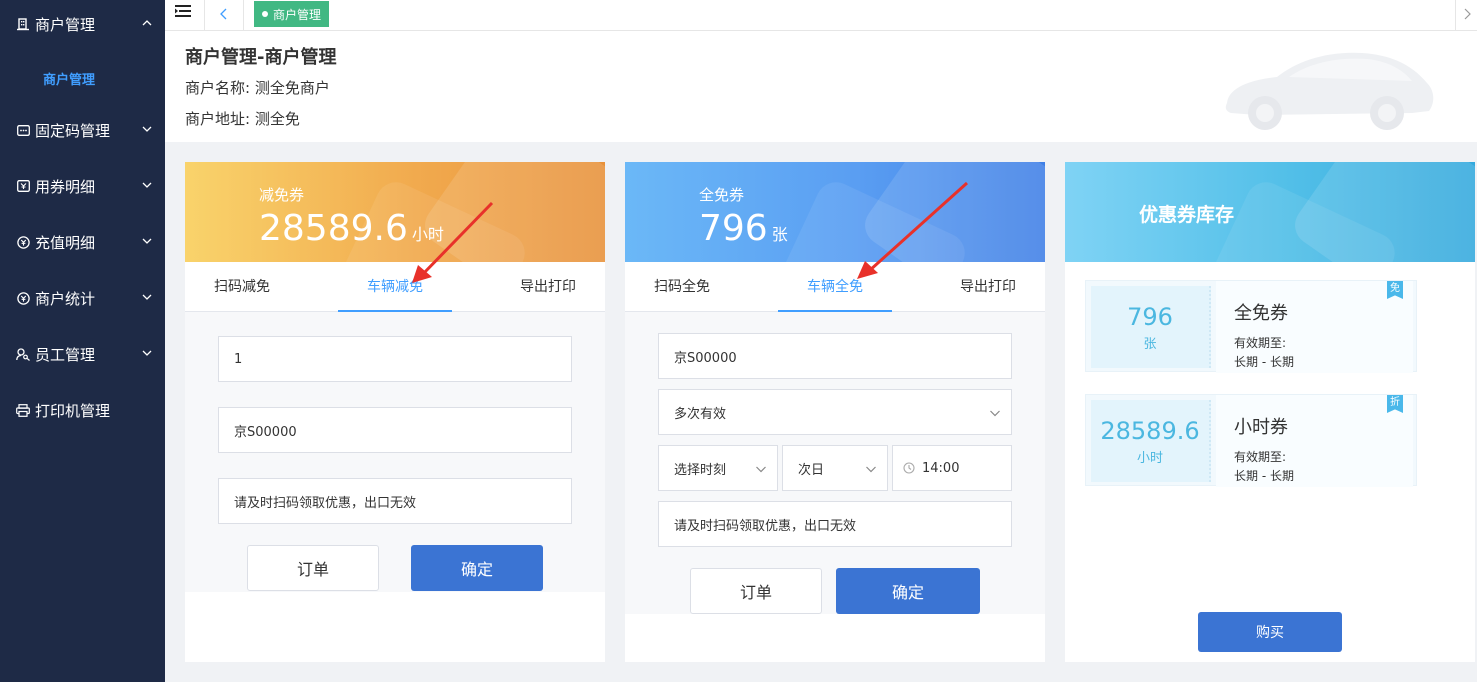  What do you see at coordinates (1261, 427) in the screenshot?
I see `inventory-item-title: 小时券` at bounding box center [1261, 427].